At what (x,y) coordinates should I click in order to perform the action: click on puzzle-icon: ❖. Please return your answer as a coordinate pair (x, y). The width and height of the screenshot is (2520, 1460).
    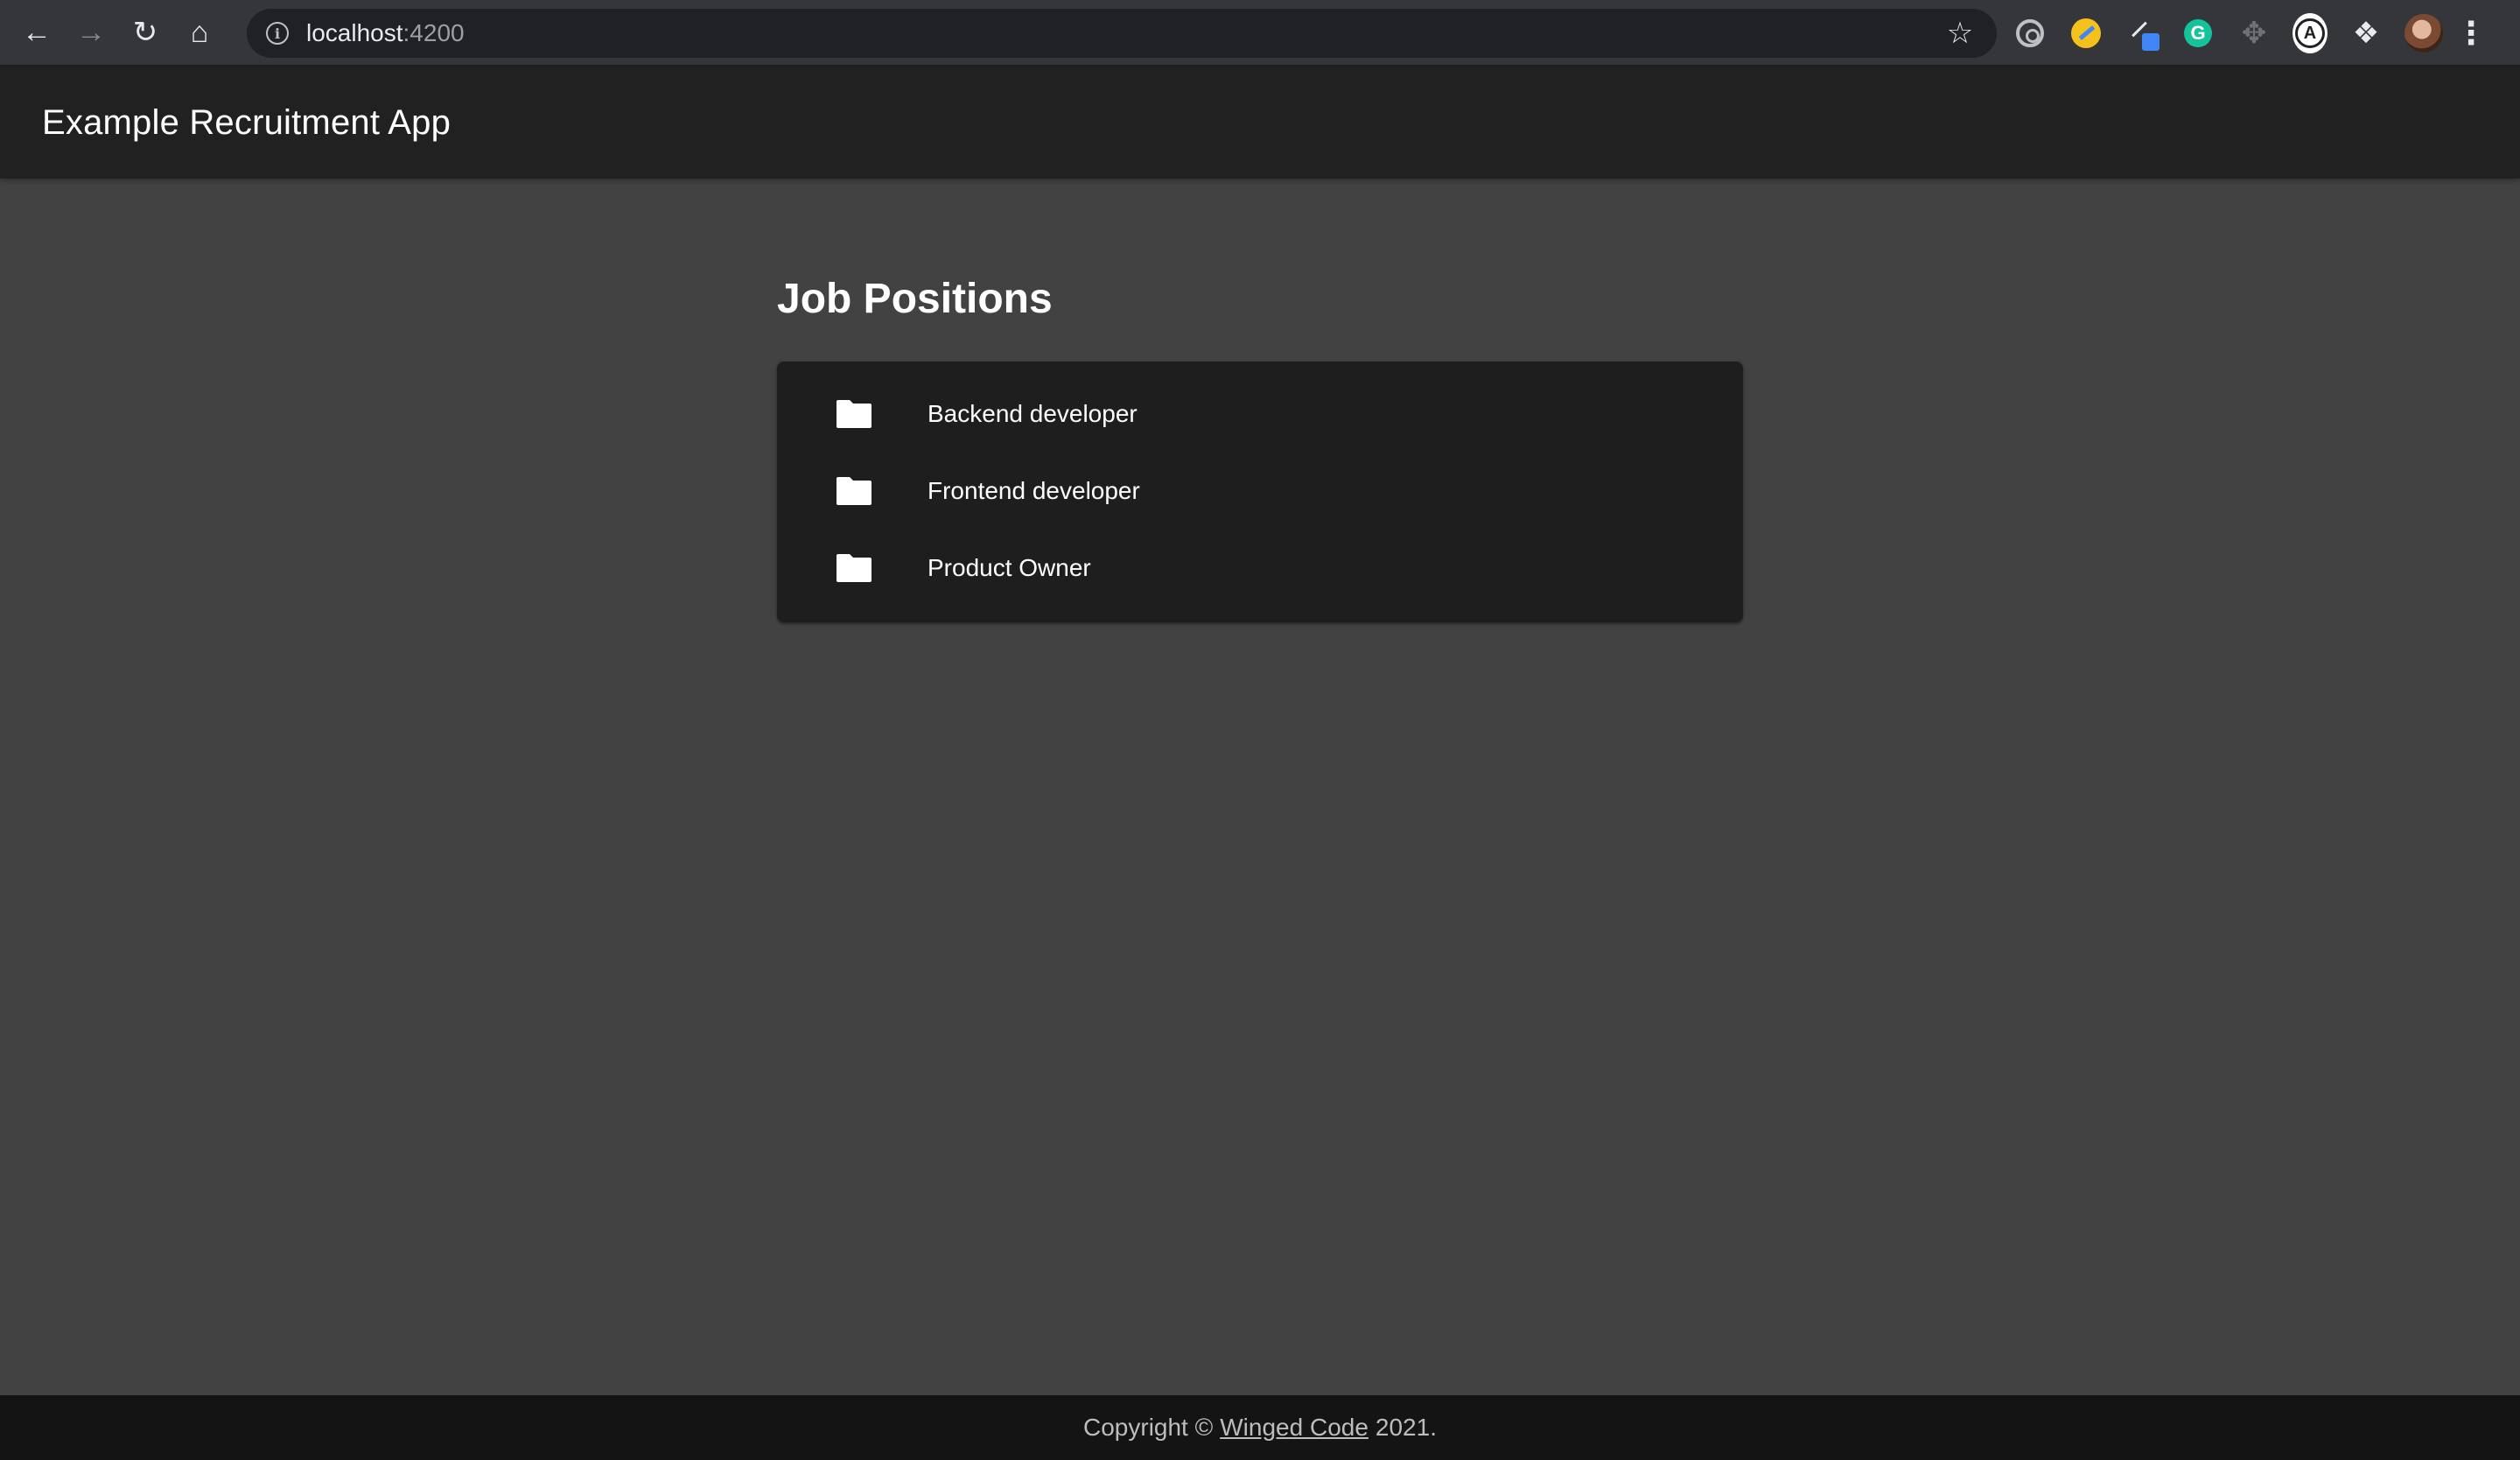
    Looking at the image, I should click on (2366, 34).